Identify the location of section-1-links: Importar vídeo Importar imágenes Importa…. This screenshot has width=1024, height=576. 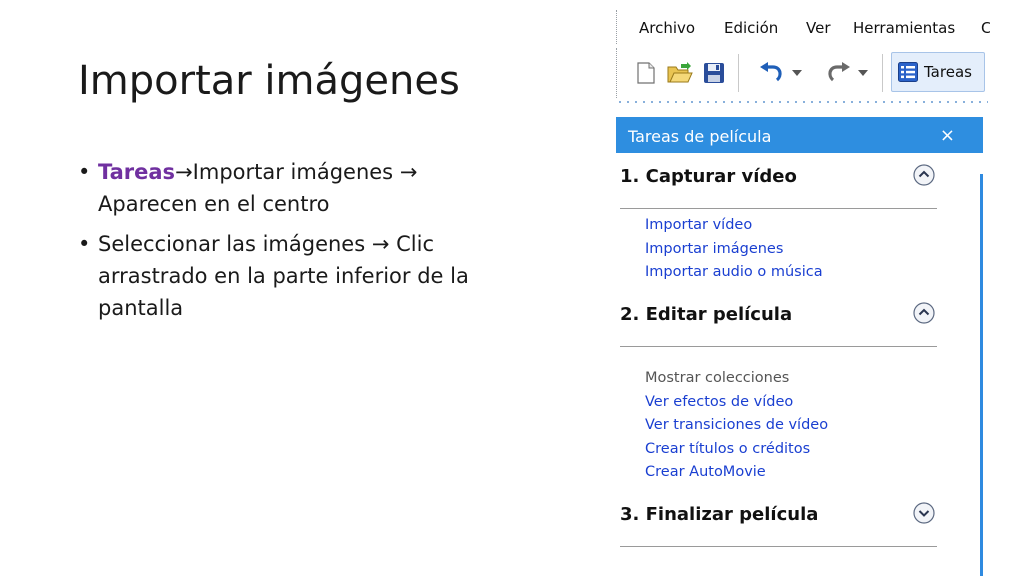
(734, 249).